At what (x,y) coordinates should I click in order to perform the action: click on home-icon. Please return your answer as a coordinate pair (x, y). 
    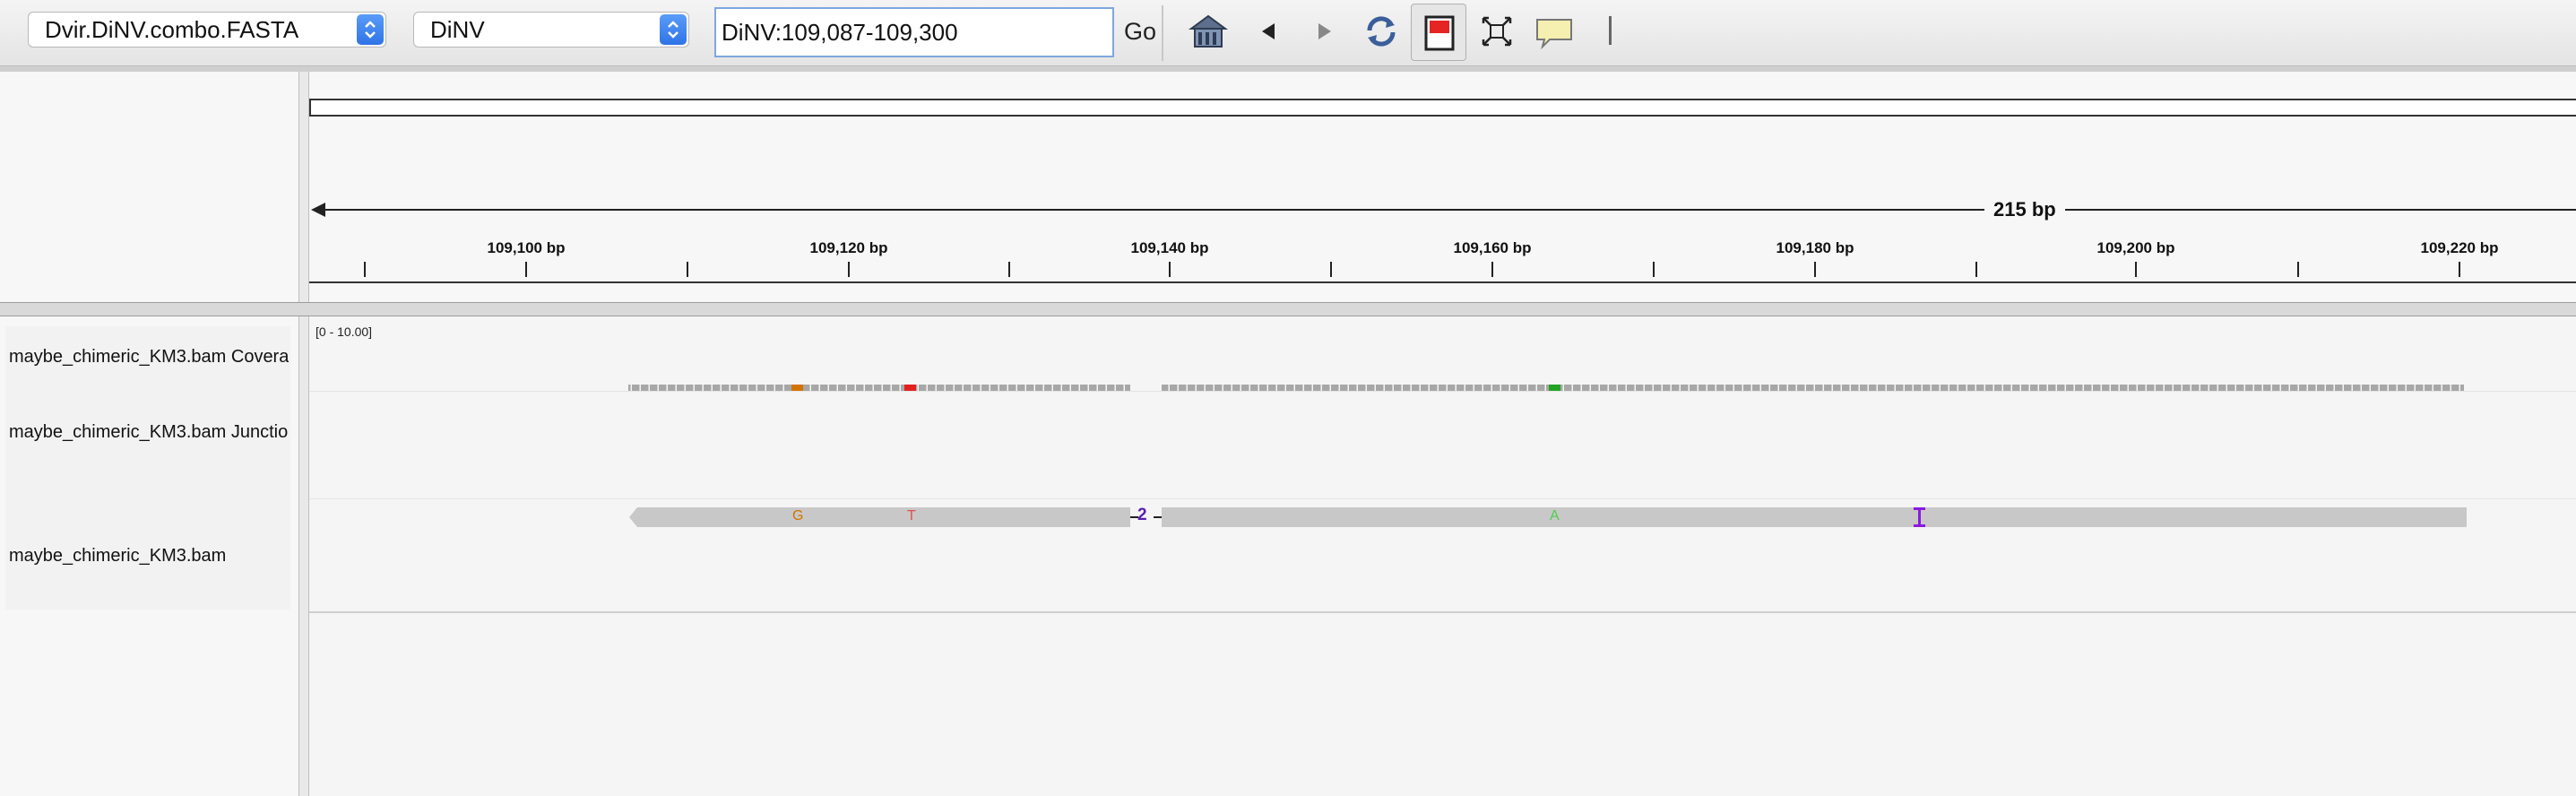
    Looking at the image, I should click on (1208, 31).